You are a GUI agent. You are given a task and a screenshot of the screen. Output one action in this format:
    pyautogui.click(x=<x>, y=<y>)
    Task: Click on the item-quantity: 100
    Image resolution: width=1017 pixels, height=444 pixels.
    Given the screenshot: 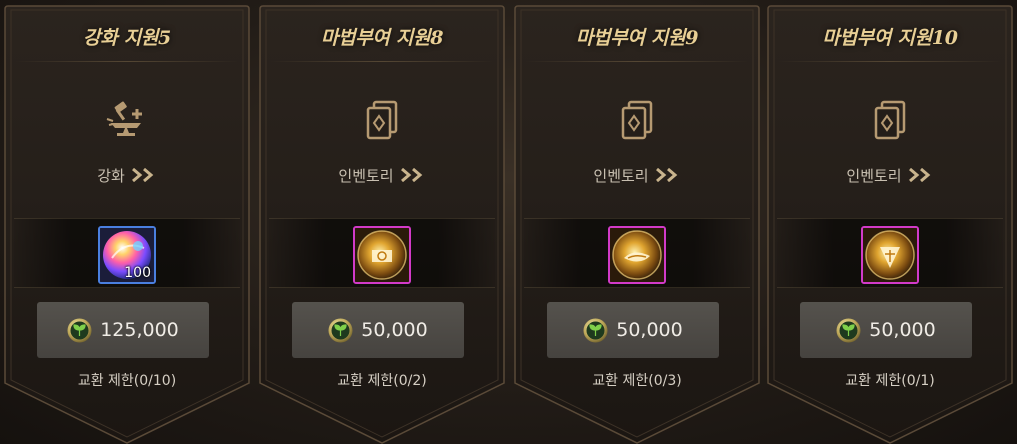 What is the action you would take?
    pyautogui.click(x=137, y=273)
    